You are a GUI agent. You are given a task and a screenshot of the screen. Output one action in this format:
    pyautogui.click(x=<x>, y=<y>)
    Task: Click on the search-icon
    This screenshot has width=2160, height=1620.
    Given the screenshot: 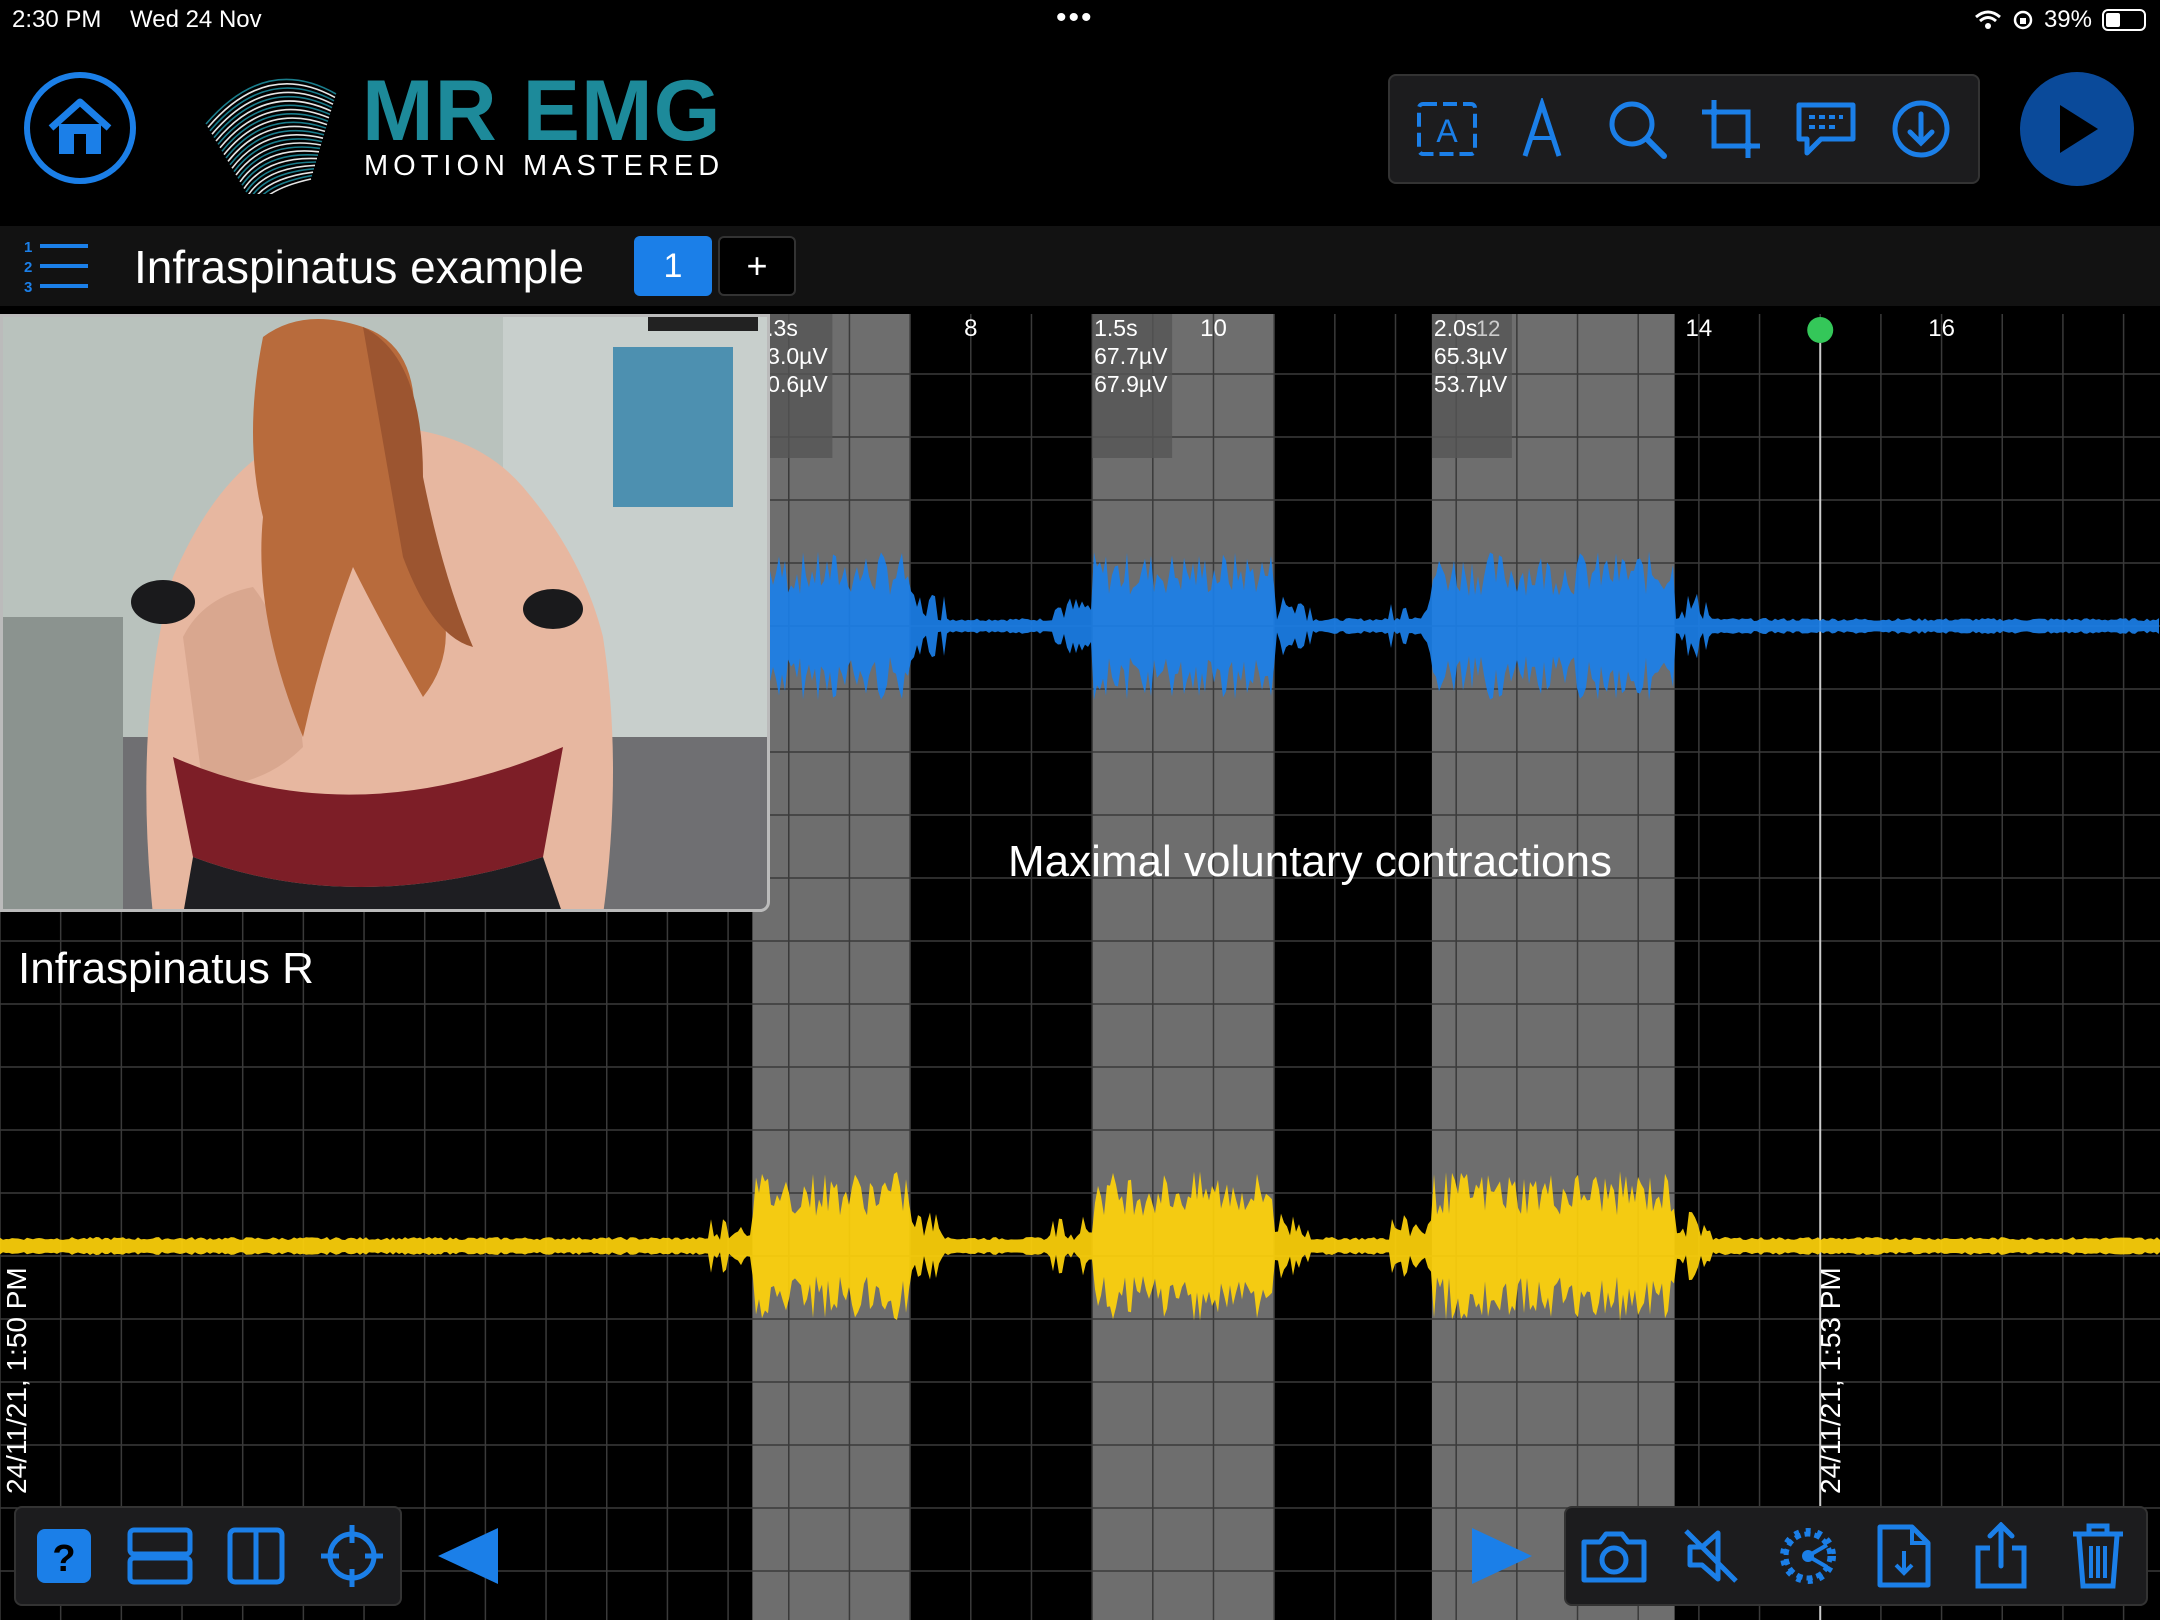 What is the action you would take?
    pyautogui.click(x=1638, y=130)
    